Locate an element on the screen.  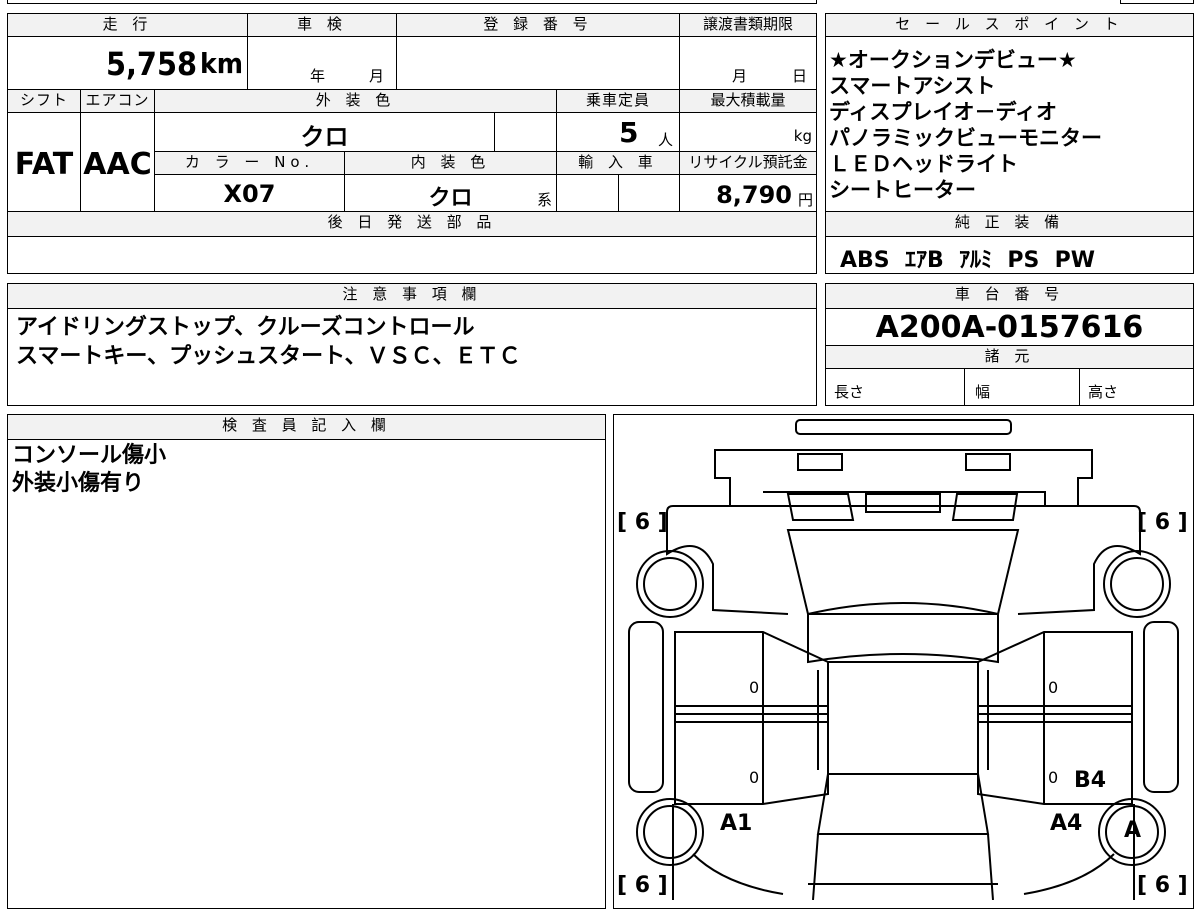
max-load-cell: kg is located at coordinates (748, 132).